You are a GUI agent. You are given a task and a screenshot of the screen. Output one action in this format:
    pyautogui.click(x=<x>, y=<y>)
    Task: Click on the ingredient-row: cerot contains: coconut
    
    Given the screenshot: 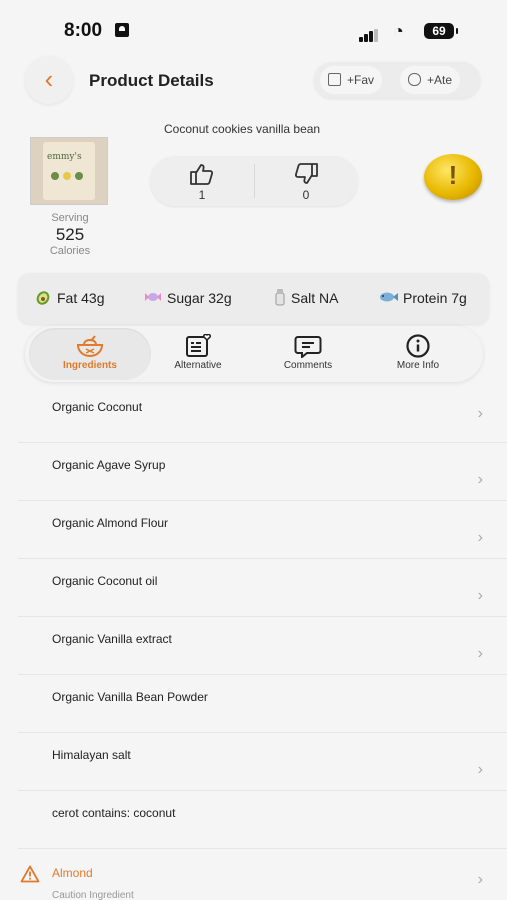 What is the action you would take?
    pyautogui.click(x=262, y=820)
    